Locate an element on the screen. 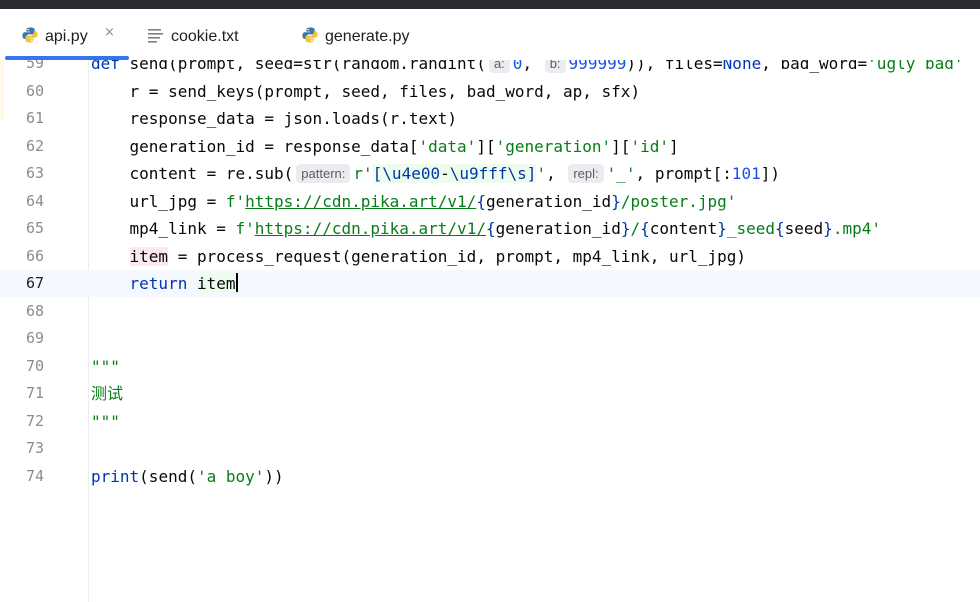 The width and height of the screenshot is (980, 602). code-line: 70 """ is located at coordinates (490, 366).